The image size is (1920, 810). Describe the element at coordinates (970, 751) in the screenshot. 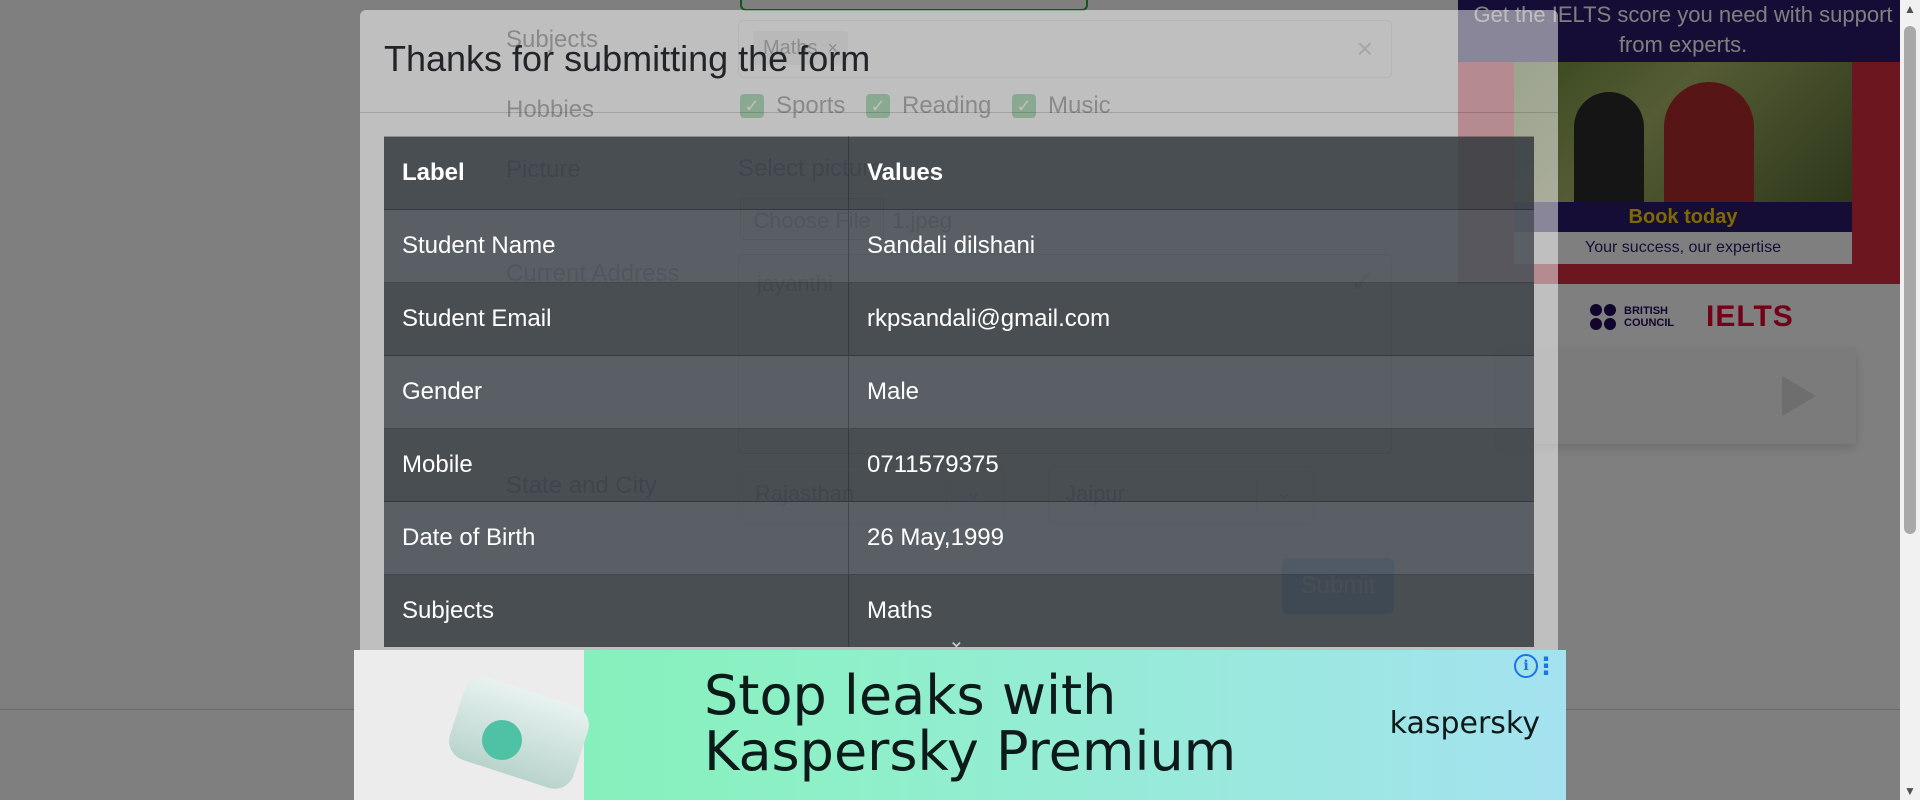

I see `ad-headline-line: Kaspersky Premium` at that location.